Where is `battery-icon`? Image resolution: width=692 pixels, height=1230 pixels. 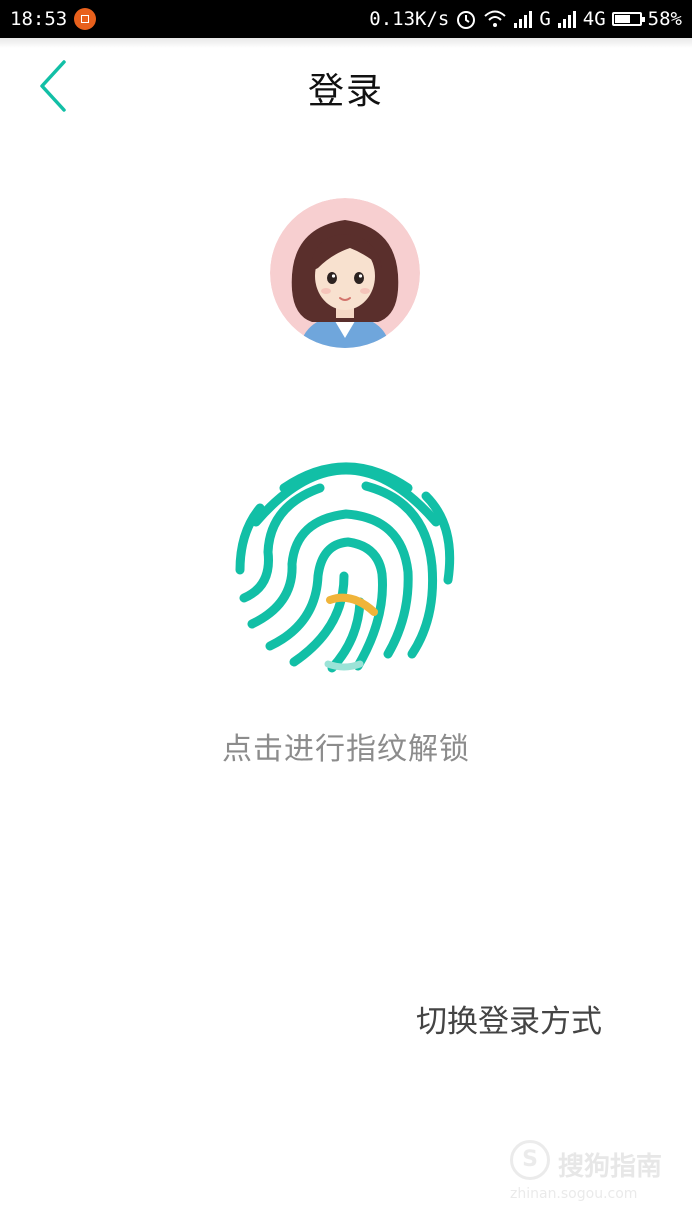 battery-icon is located at coordinates (628, 19).